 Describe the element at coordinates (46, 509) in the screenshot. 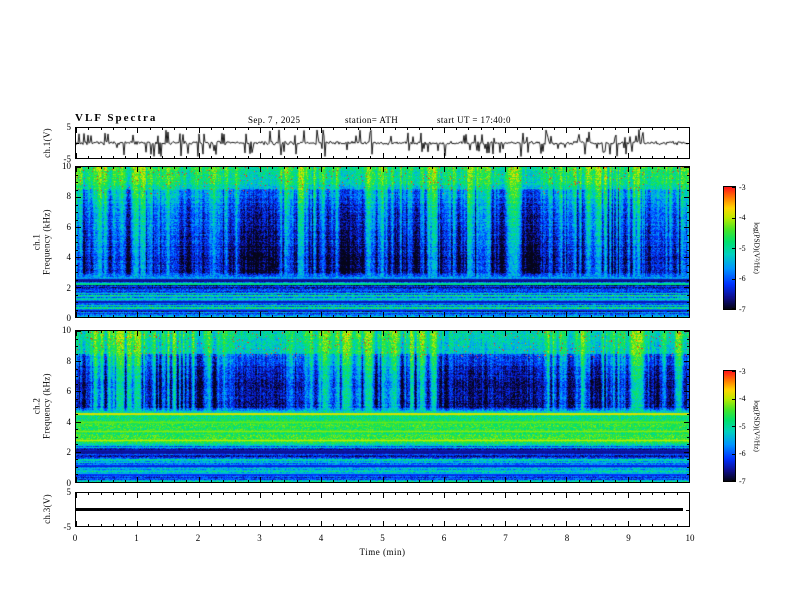

I see `ch3-voltage-axis-label: ch.3(V)` at that location.